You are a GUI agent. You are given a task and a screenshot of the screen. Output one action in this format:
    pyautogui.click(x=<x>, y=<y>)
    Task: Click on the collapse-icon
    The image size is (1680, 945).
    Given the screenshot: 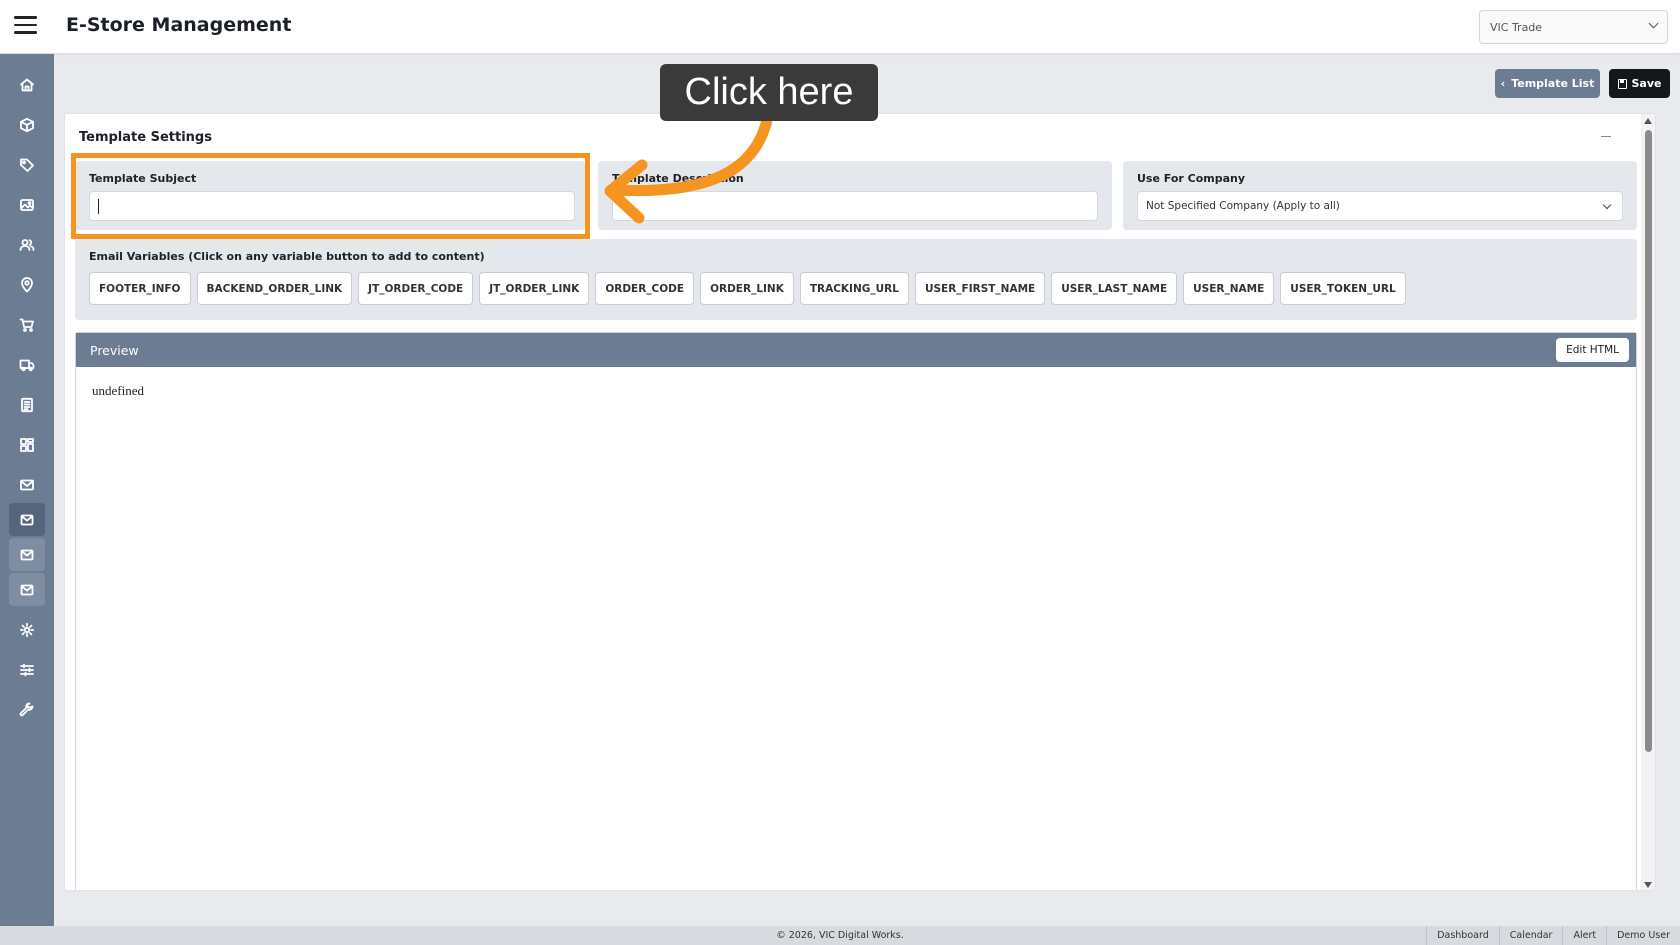 What is the action you would take?
    pyautogui.click(x=1606, y=136)
    